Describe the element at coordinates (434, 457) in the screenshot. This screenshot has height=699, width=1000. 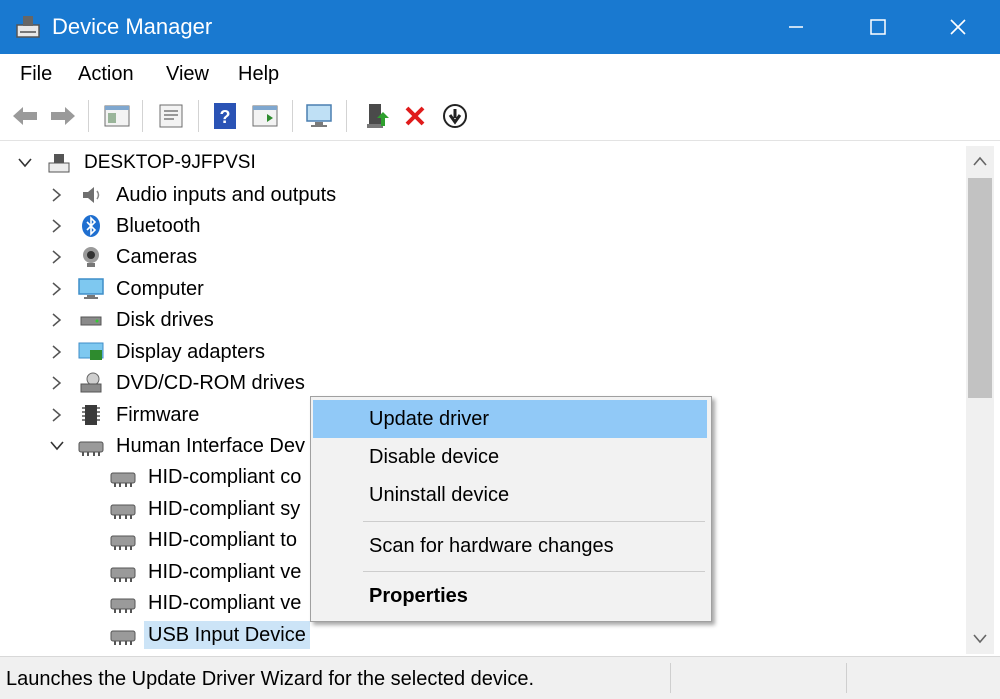
I see `context-item-label: Disable device` at that location.